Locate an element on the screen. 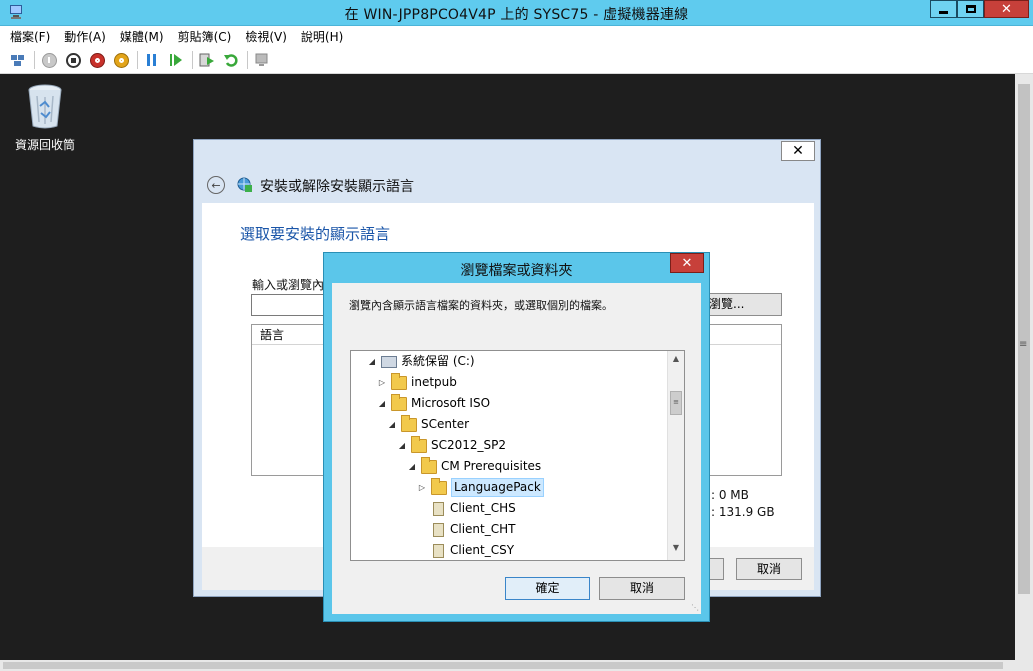  recycle-bin: 資源回收筒 is located at coordinates (45, 117).